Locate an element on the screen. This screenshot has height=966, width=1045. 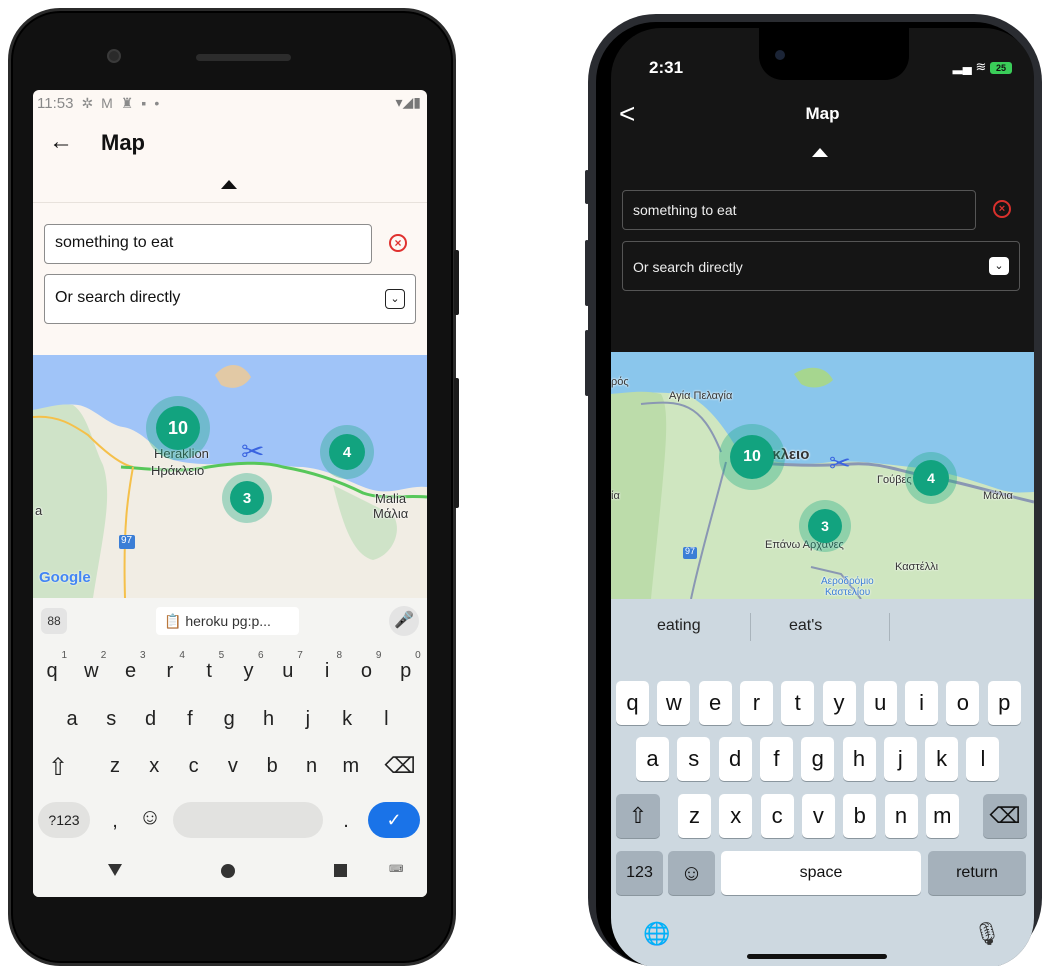
key-e: e3 is located at coordinates (131, 666).